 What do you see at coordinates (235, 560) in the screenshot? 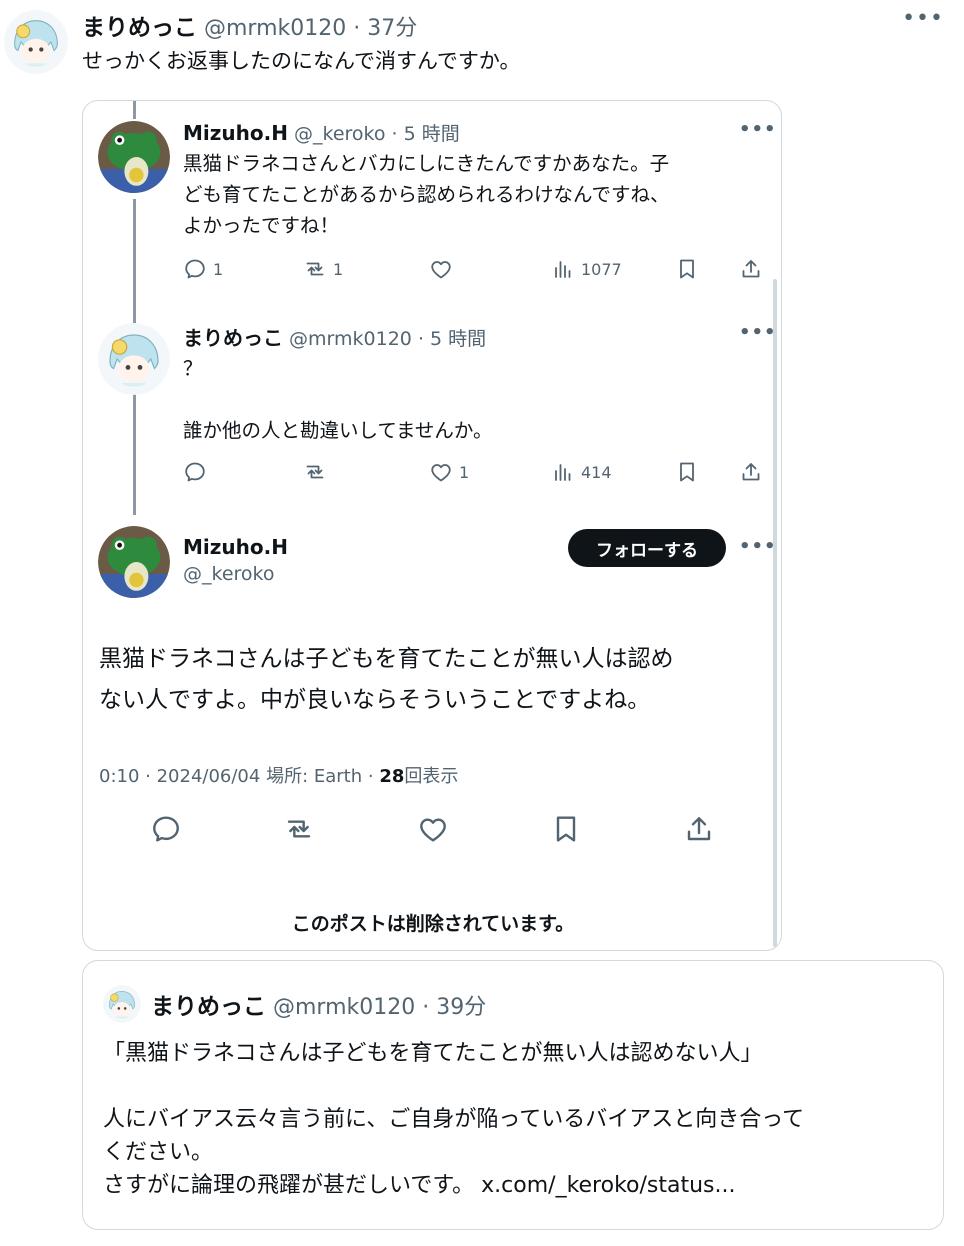
I see `post-header: Mizuho.H @_keroko` at bounding box center [235, 560].